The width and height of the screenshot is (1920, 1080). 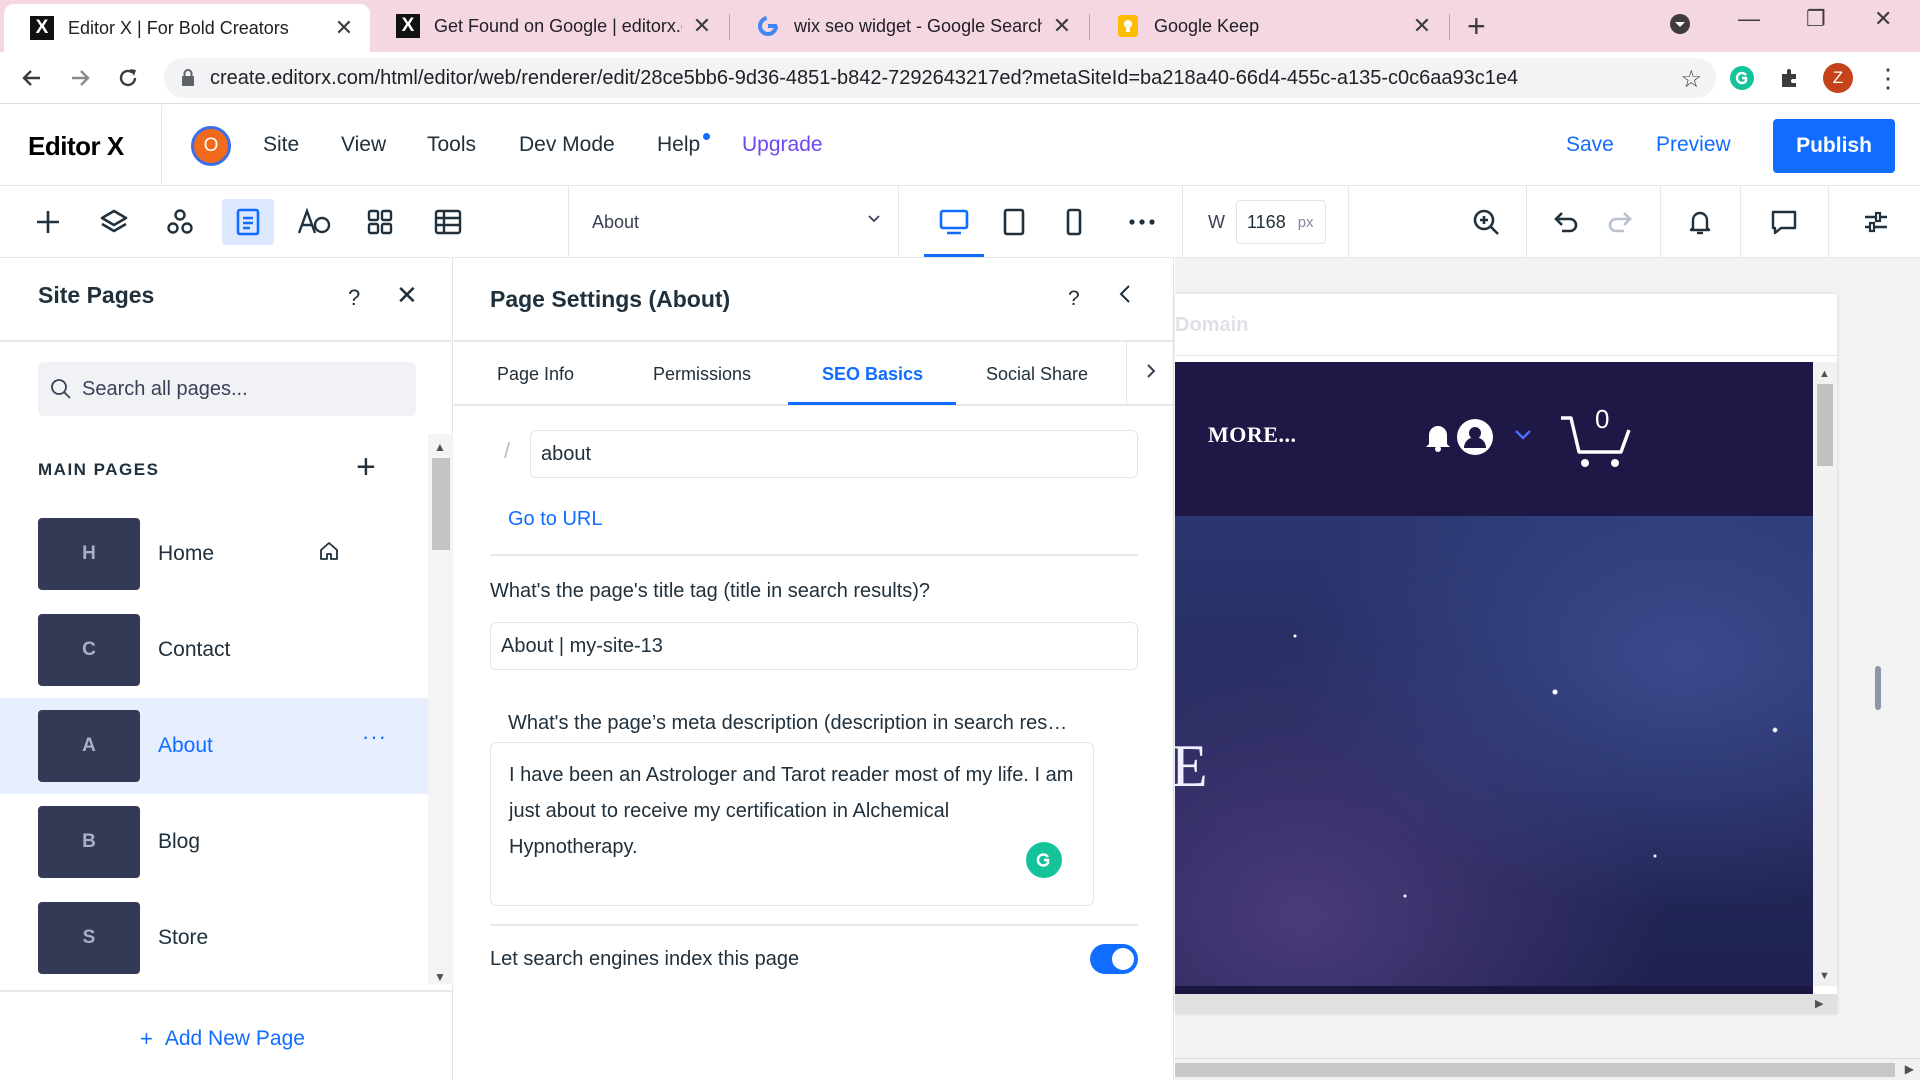 What do you see at coordinates (48, 222) in the screenshot?
I see `add-elements-icon` at bounding box center [48, 222].